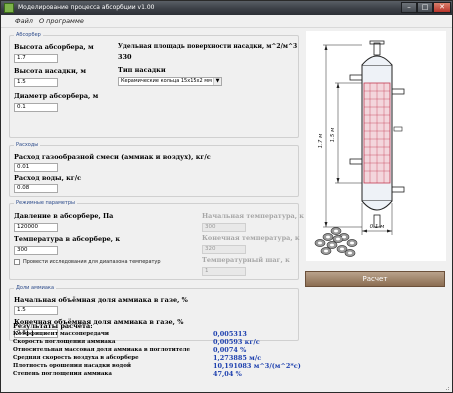 The height and width of the screenshot is (393, 453). Describe the element at coordinates (237, 358) in the screenshot. I see `result-value: 1,273885 м/с` at that location.